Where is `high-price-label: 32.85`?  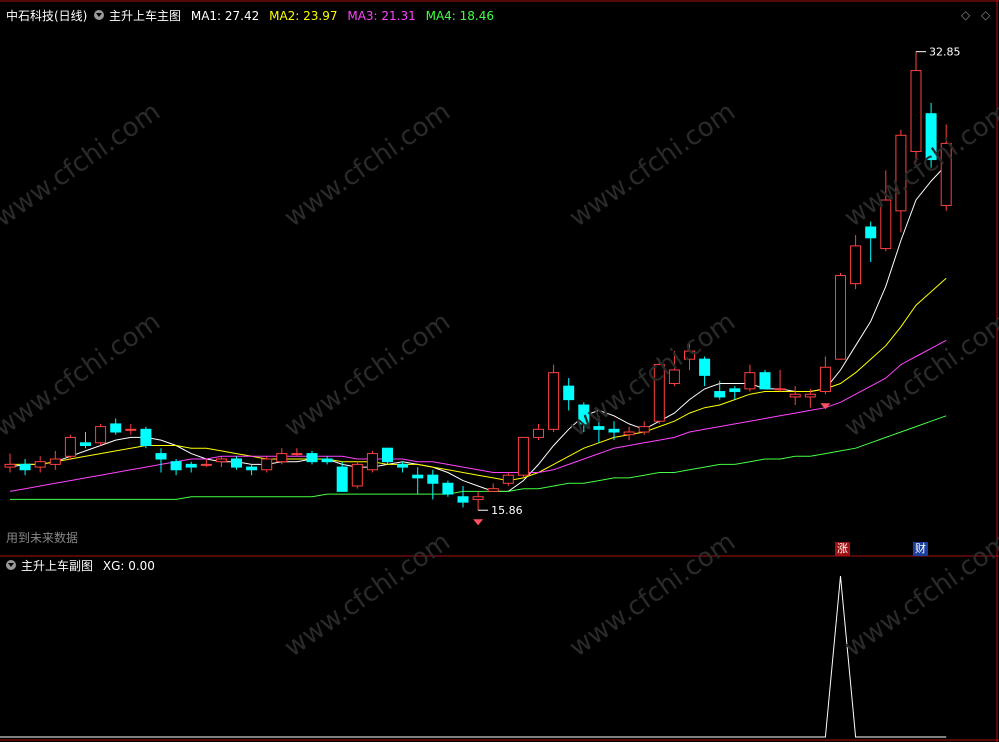 high-price-label: 32.85 is located at coordinates (945, 52).